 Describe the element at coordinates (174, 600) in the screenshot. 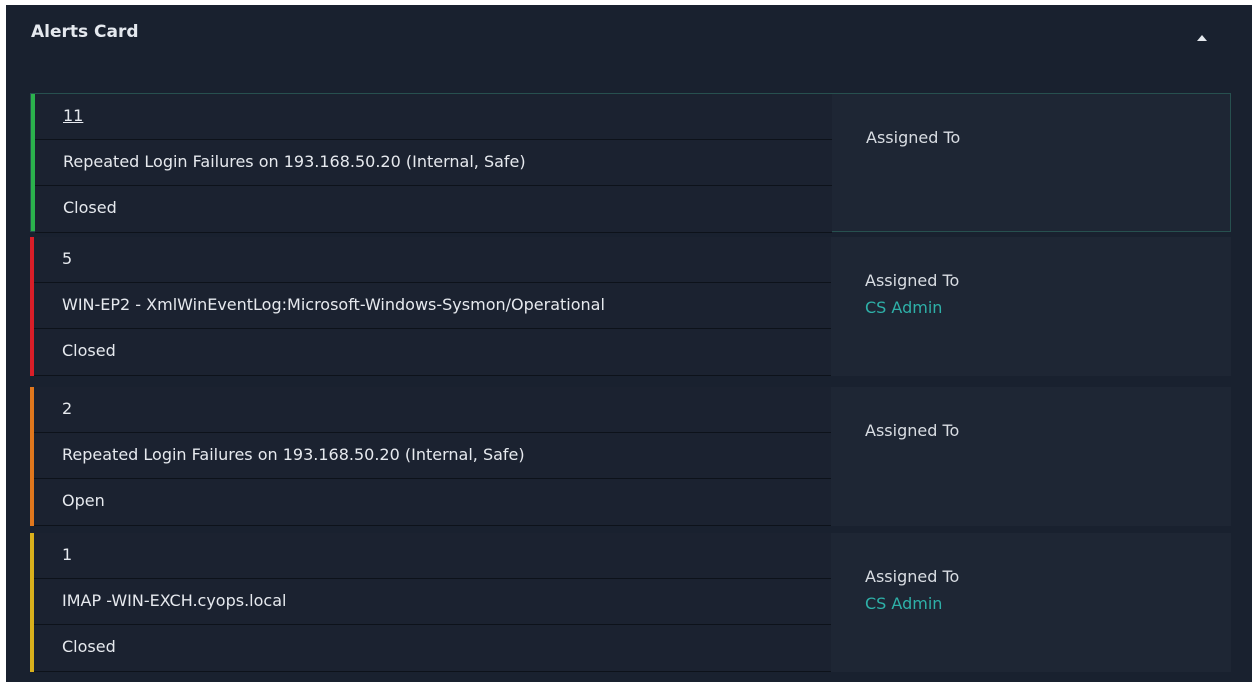

I see `alert-name: IMAP -WIN-EXCH.cyops.local` at that location.